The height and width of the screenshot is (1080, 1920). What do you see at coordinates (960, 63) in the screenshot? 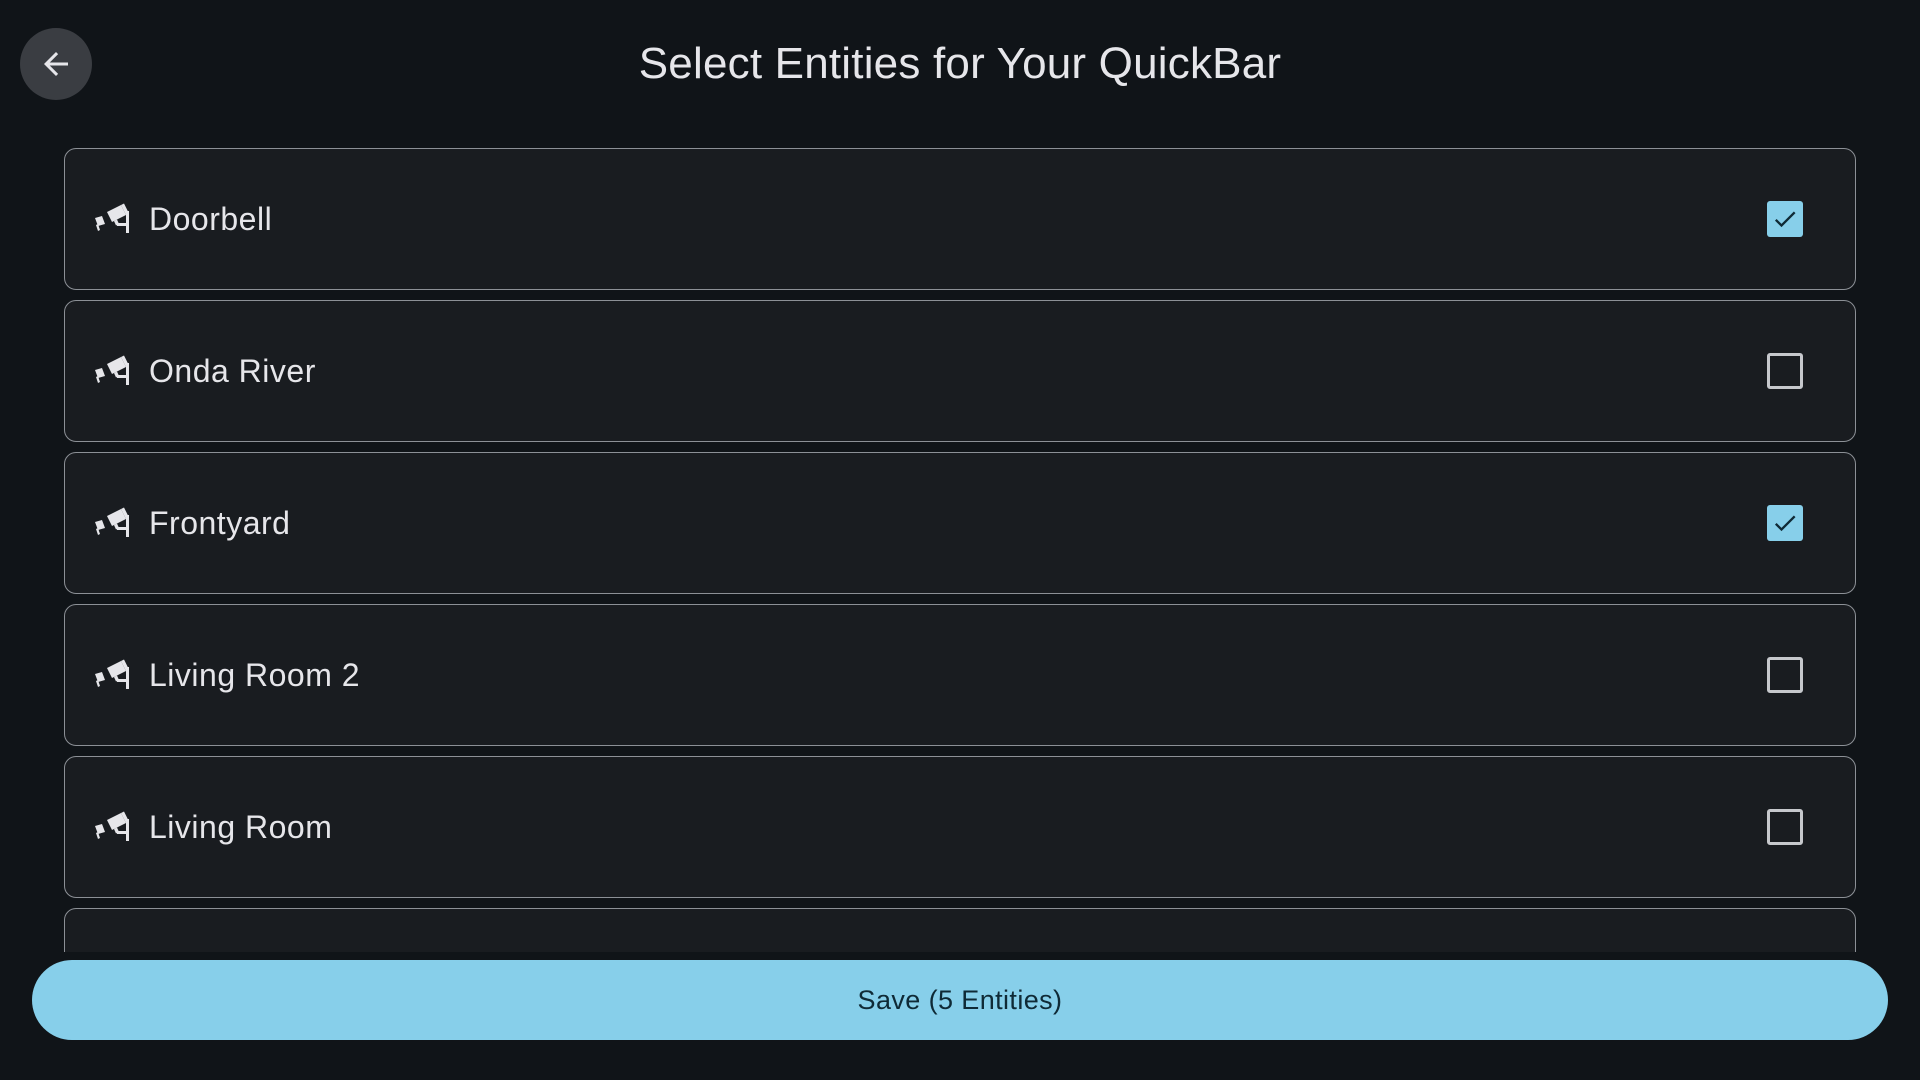
I see `page-title: Select Entities for Your QuickBar` at bounding box center [960, 63].